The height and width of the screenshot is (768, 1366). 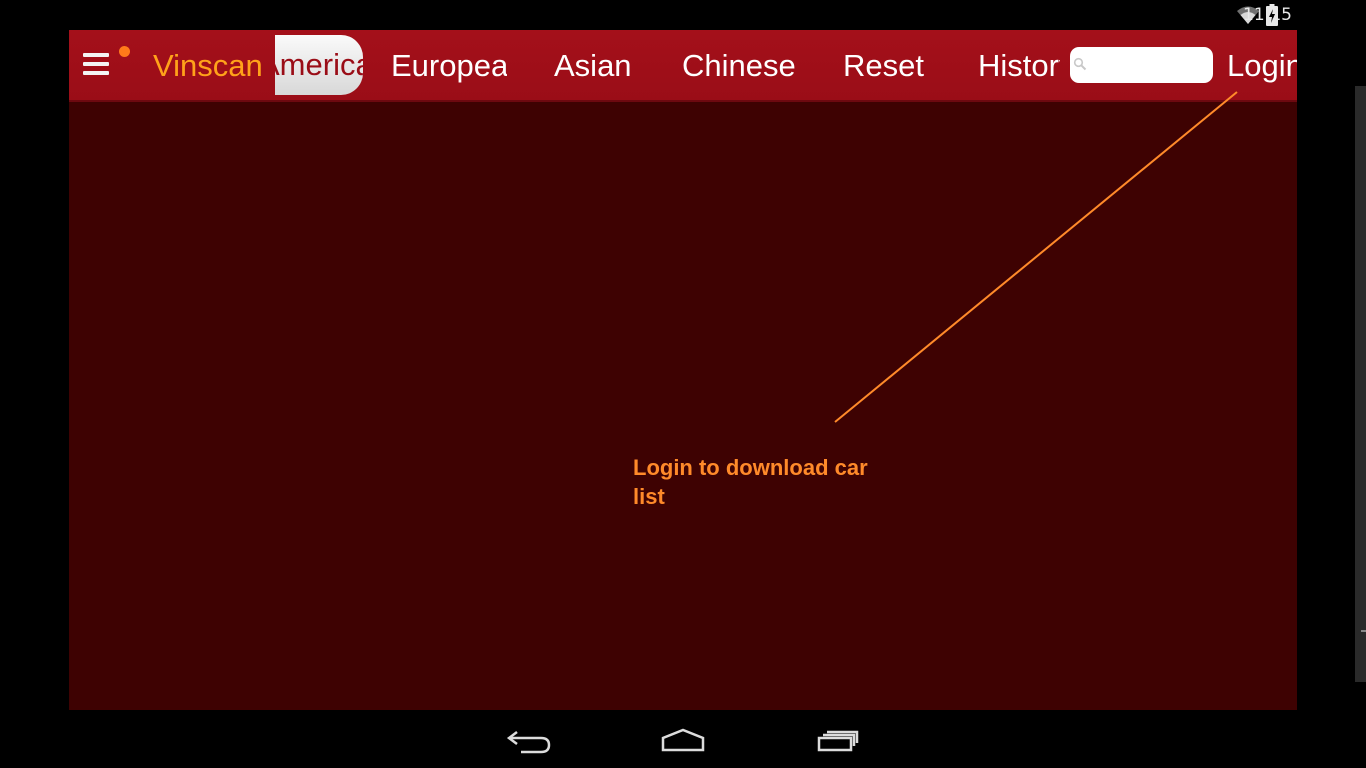 I want to click on back-button, so click(x=530, y=741).